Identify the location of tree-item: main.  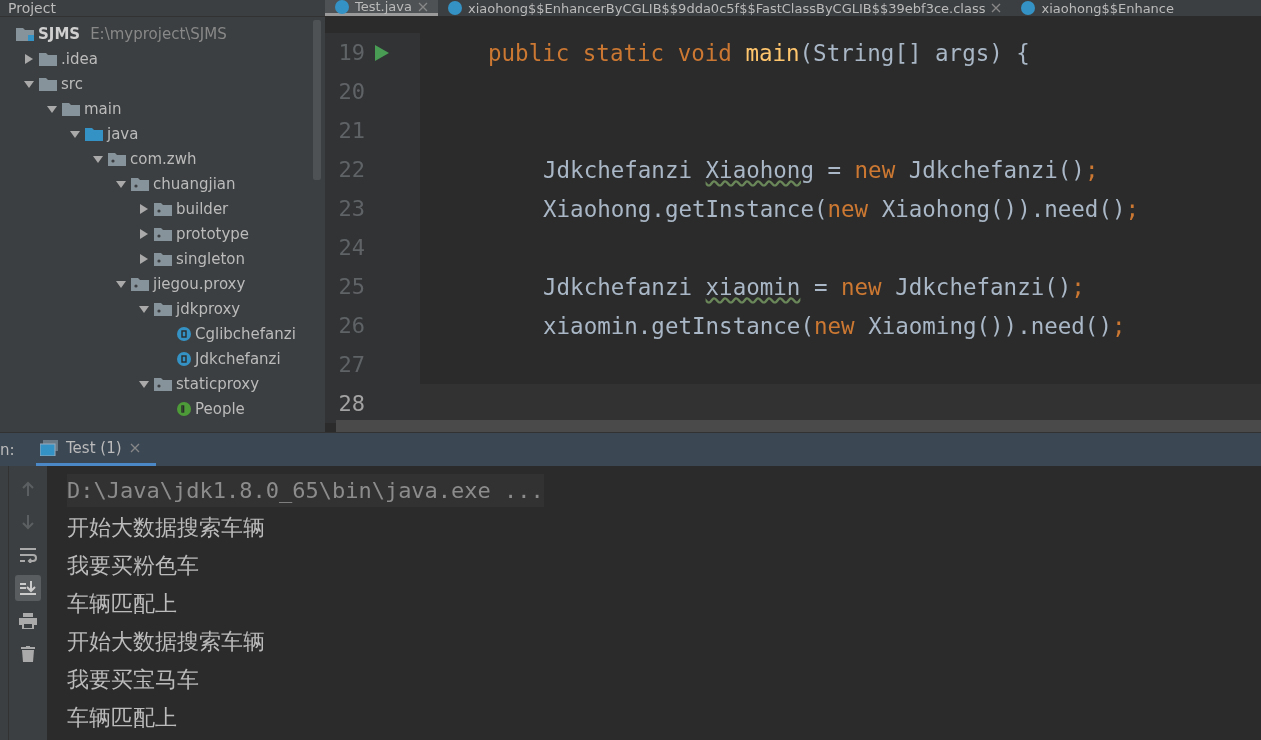
(103, 108).